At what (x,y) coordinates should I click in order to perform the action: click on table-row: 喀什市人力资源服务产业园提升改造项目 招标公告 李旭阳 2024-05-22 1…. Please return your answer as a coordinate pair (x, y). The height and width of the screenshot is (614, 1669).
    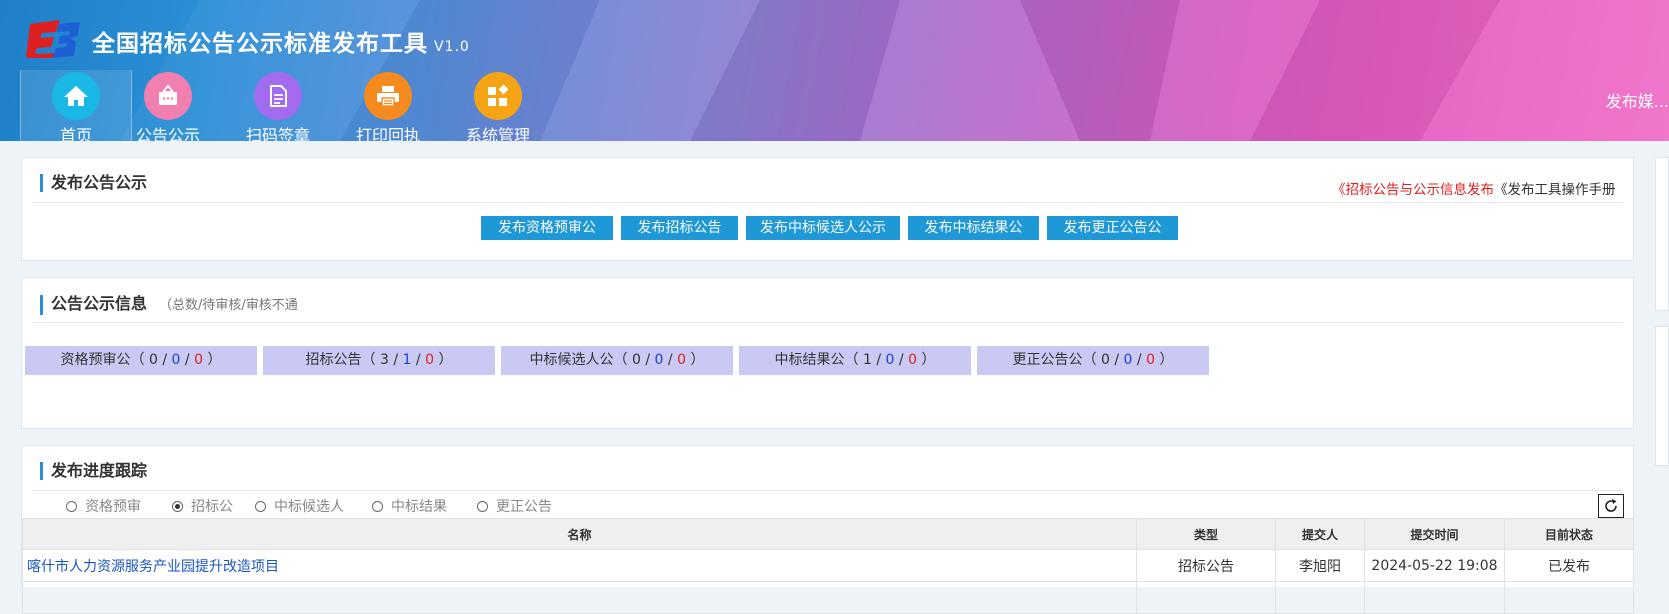
    Looking at the image, I should click on (828, 565).